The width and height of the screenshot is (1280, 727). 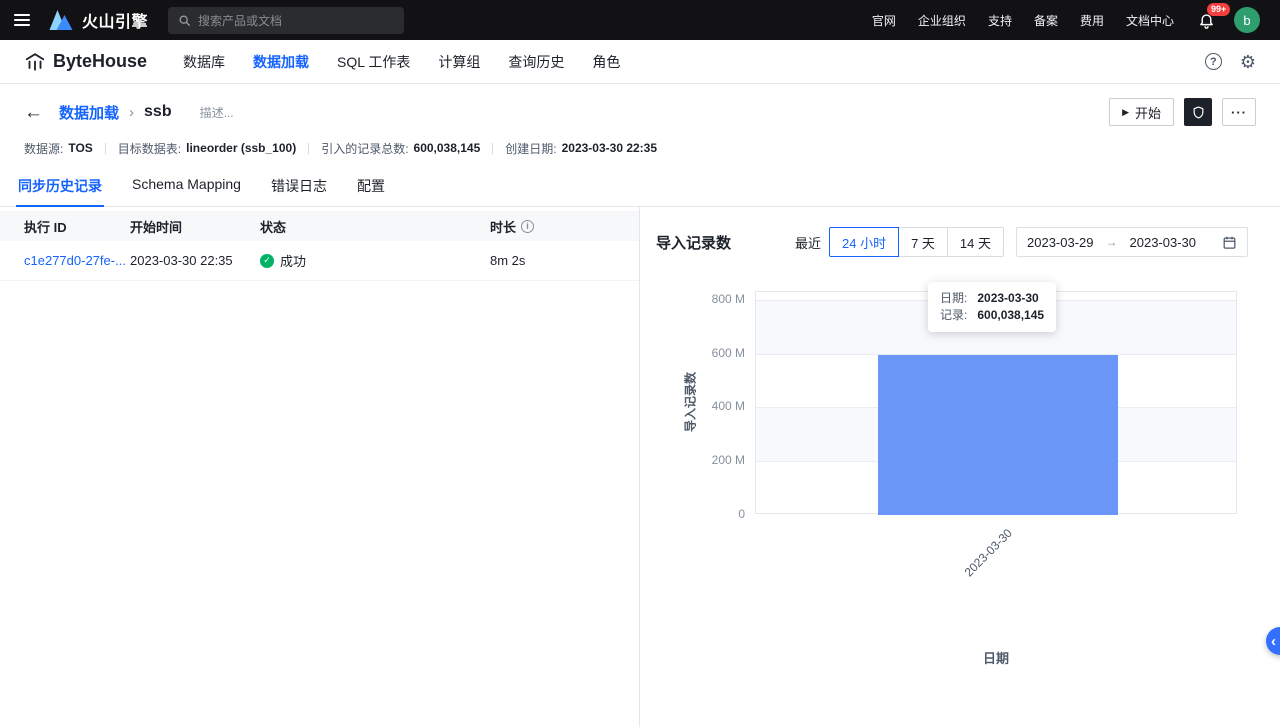 I want to click on y-tick-label: 600 M, so click(x=728, y=353).